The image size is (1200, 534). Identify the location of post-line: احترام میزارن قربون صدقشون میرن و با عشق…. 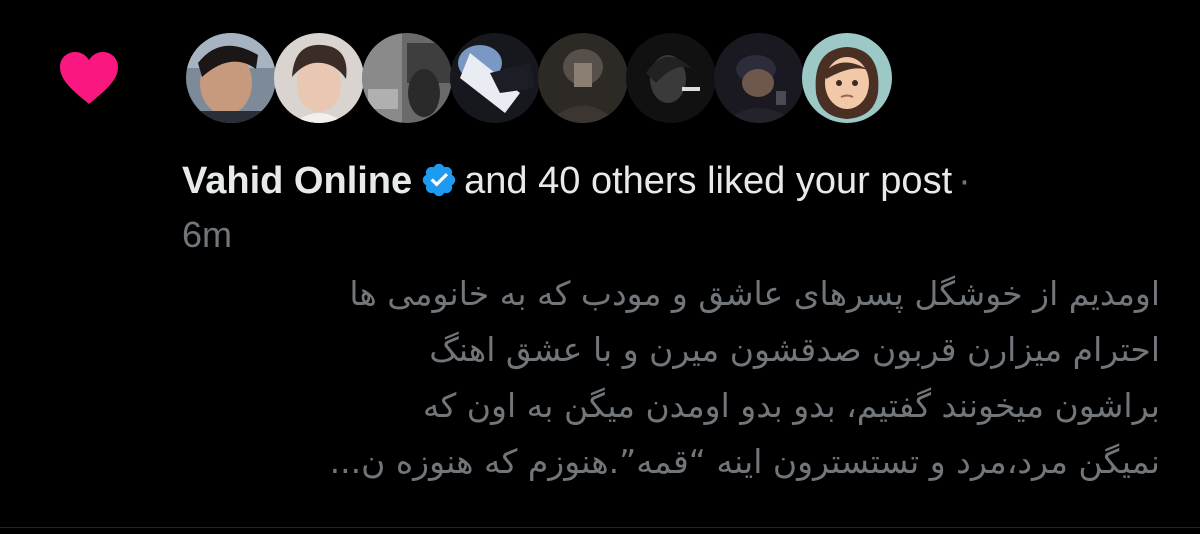
(794, 349).